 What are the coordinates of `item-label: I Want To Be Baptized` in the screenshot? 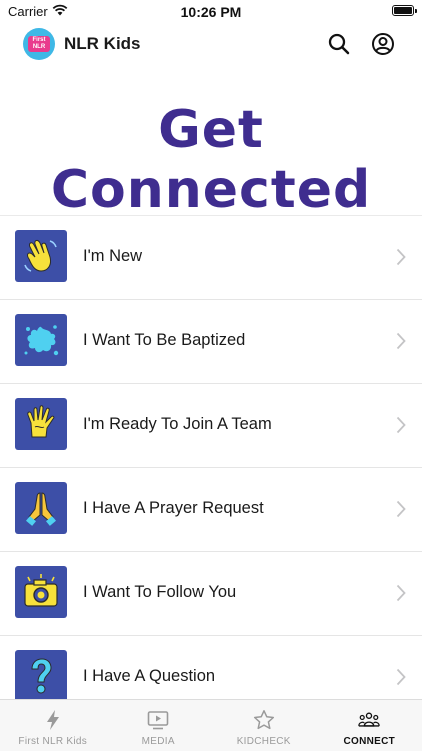 It's located at (164, 340).